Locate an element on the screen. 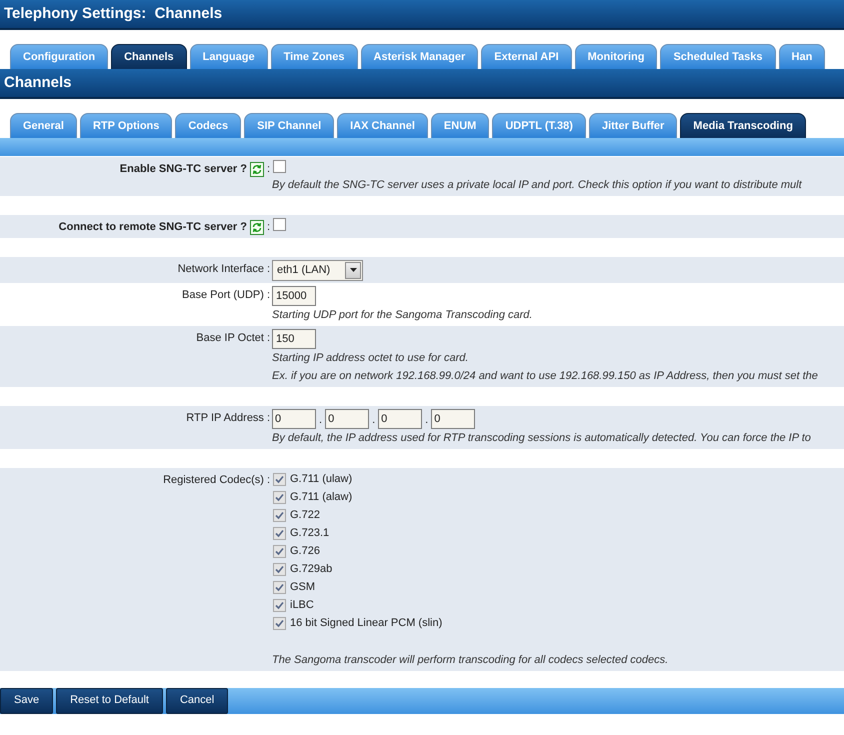 This screenshot has width=844, height=735. help-text: Starting UDP port for the Sangoma Transcoding card. is located at coordinates (402, 315).